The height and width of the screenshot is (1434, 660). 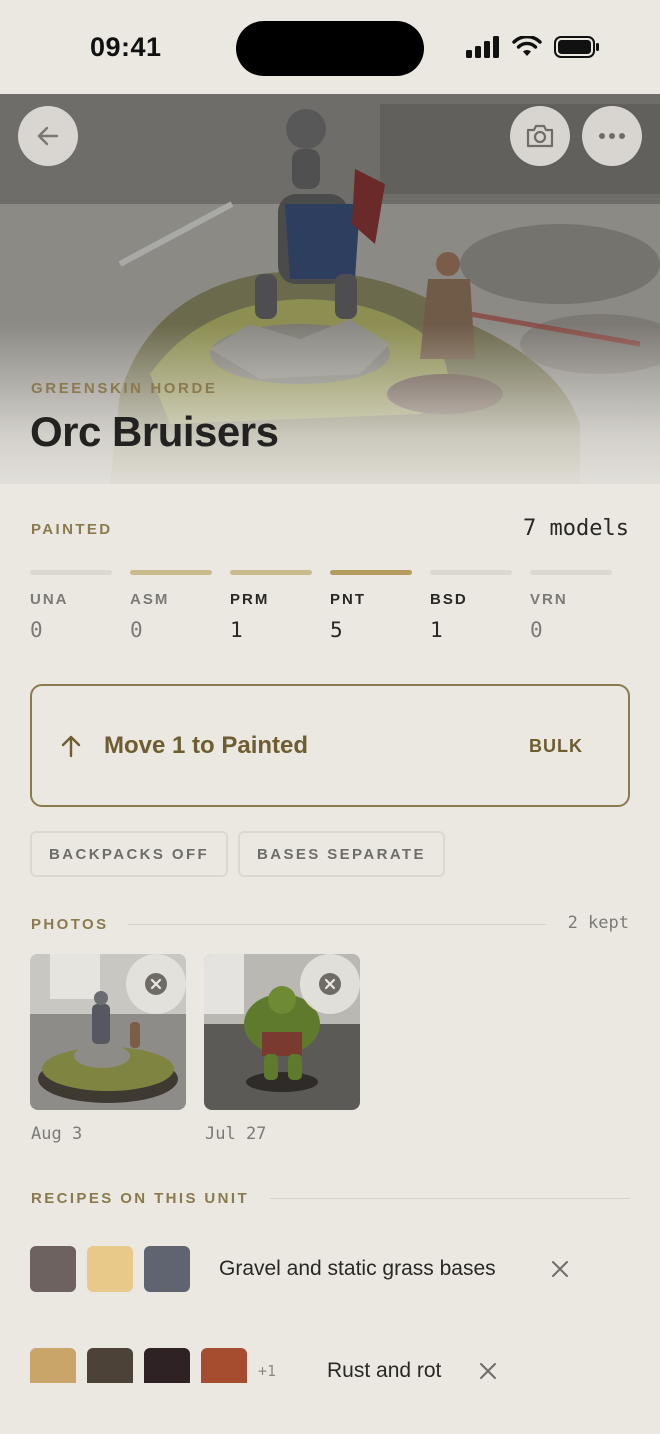 I want to click on arrow-left-icon, so click(x=48, y=136).